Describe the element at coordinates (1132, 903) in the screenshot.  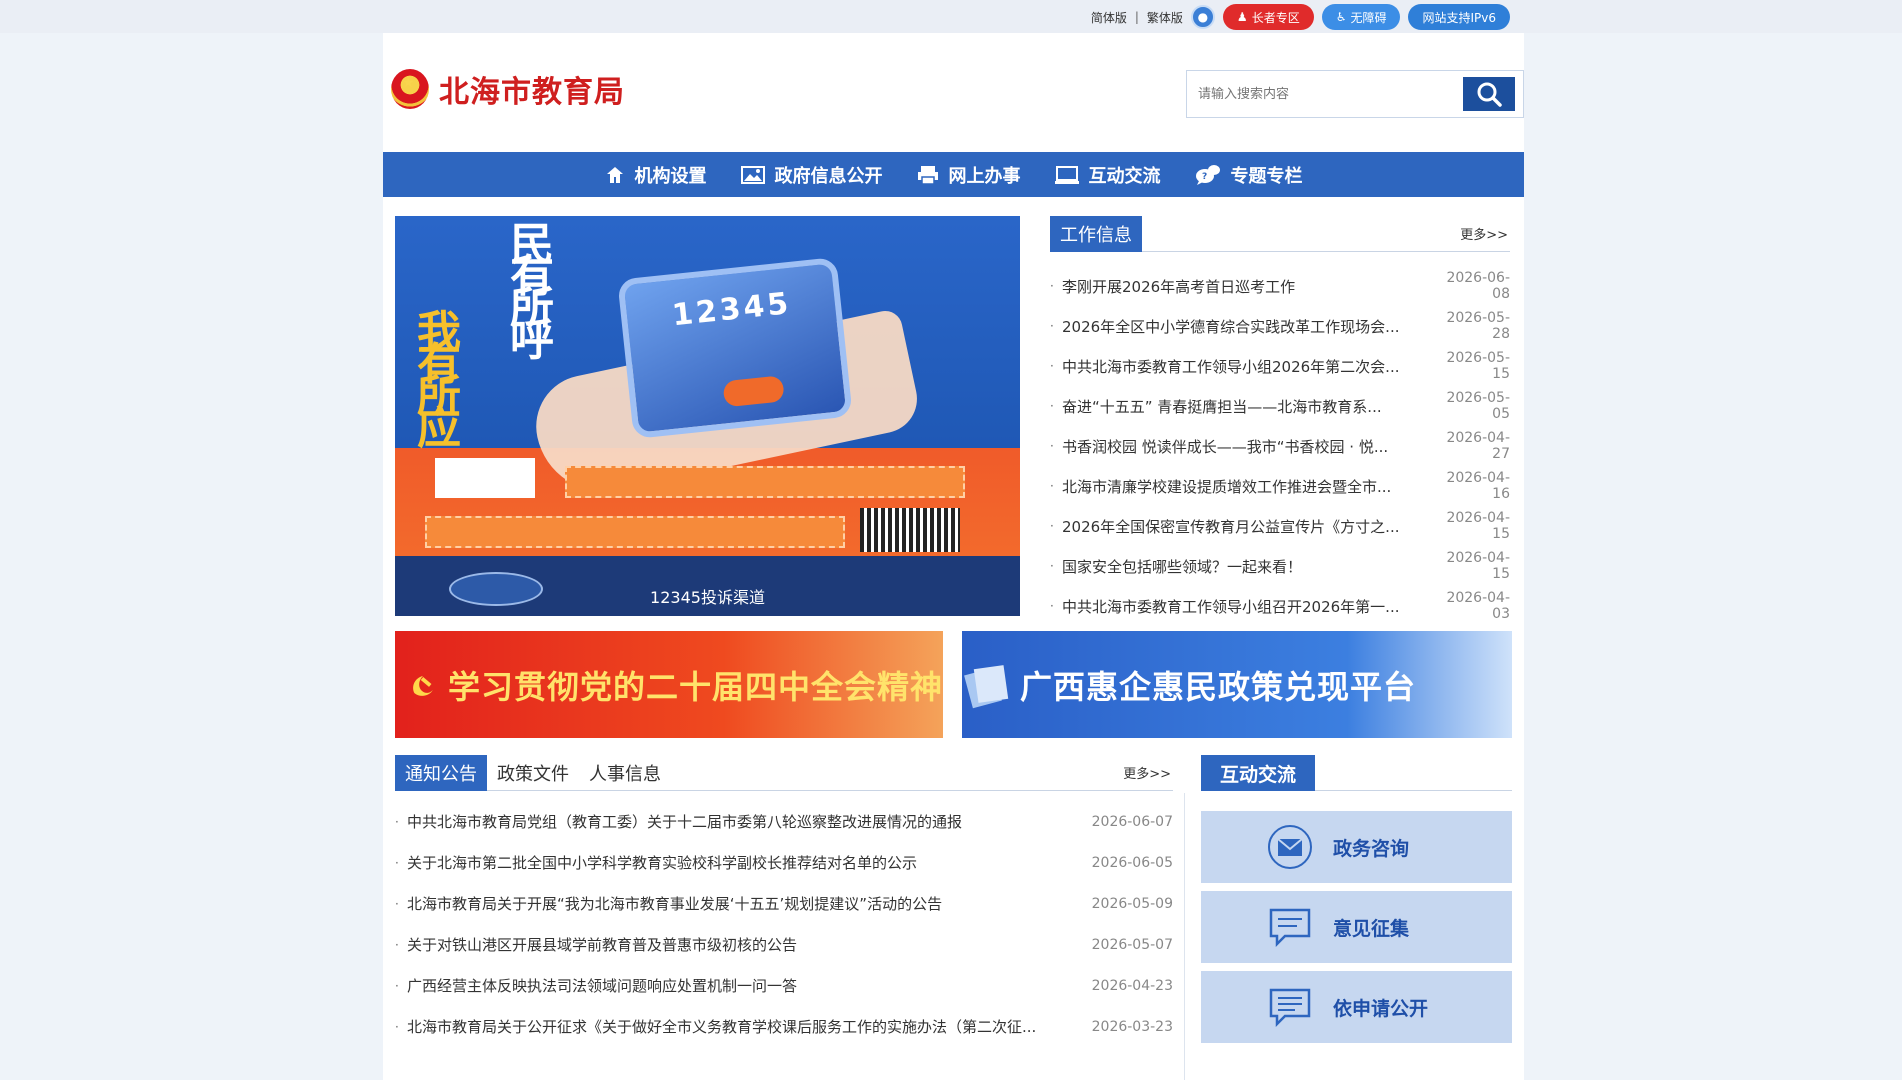
I see `list-item-date: 2026-05-09` at that location.